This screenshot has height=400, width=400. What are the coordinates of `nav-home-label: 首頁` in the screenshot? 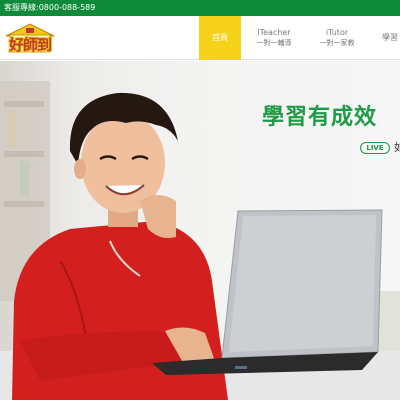 It's located at (220, 37).